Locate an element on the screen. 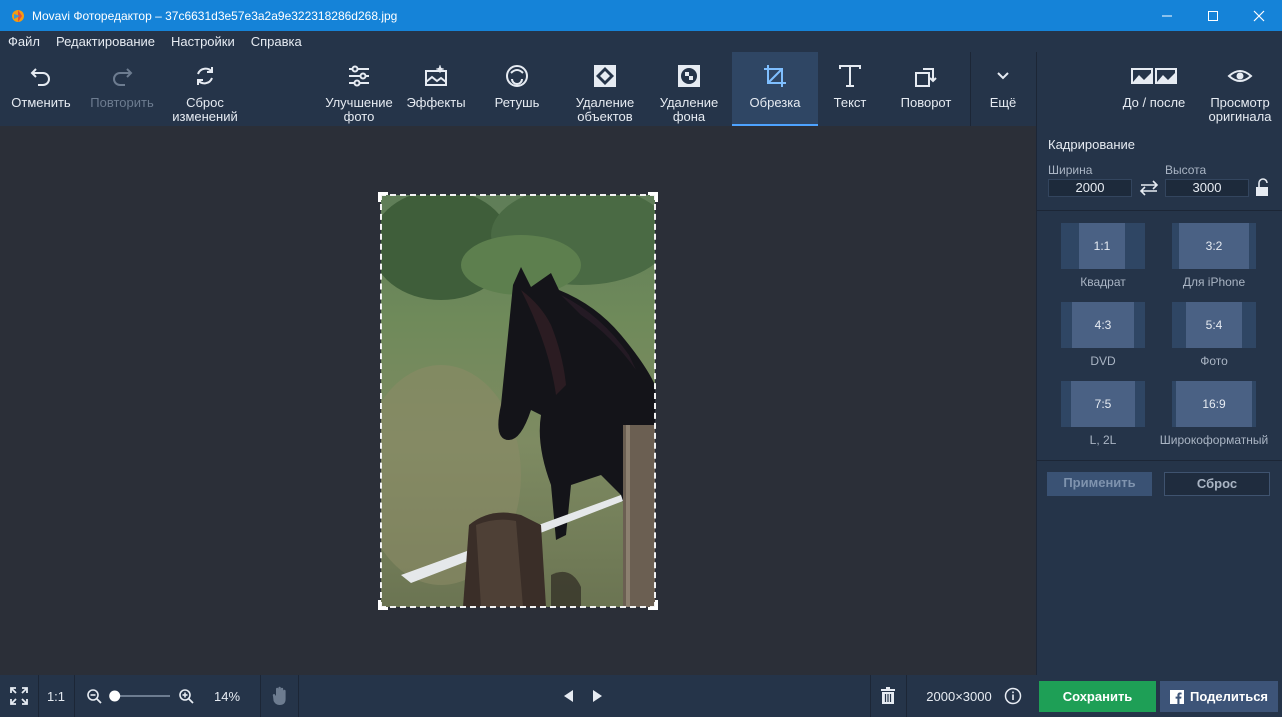 This screenshot has height=717, width=1282. remove-objects-label-1: Удаление is located at coordinates (605, 102).